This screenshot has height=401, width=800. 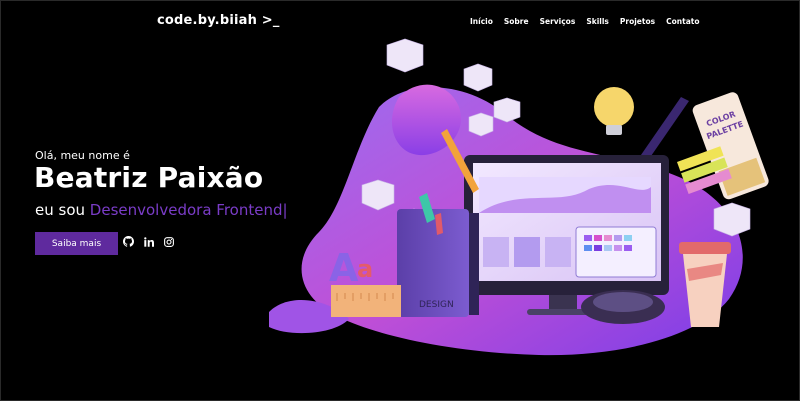 What do you see at coordinates (682, 21) in the screenshot?
I see `nav-link-contato: Contato` at bounding box center [682, 21].